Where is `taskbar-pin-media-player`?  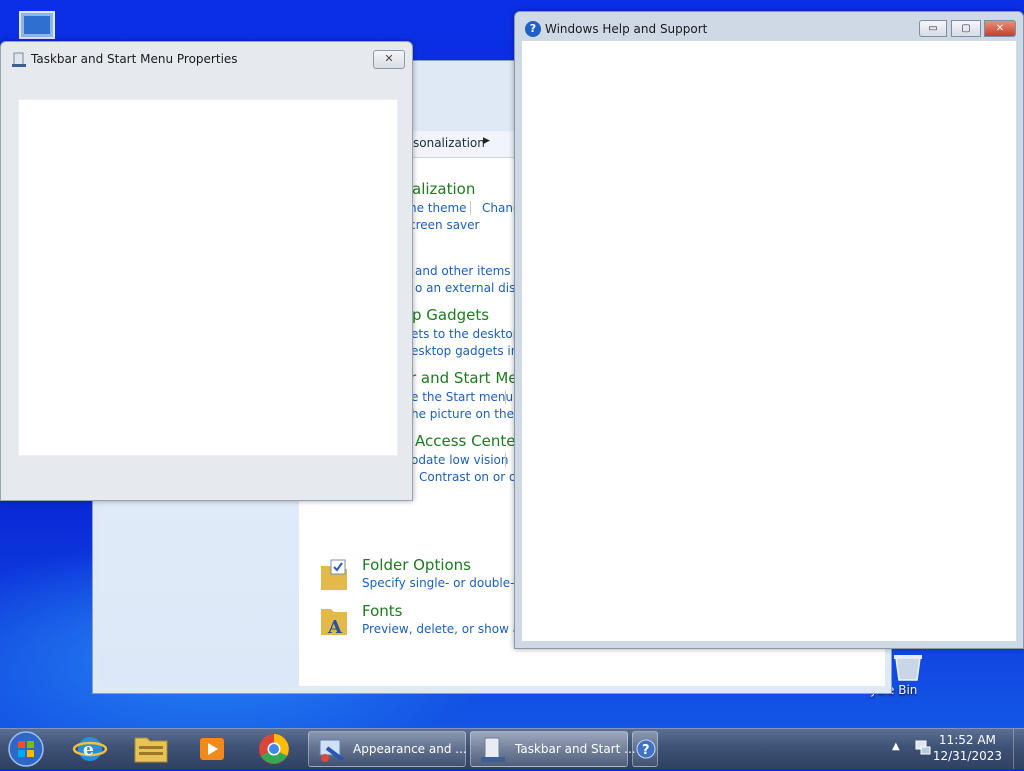
taskbar-pin-media-player is located at coordinates (212, 749).